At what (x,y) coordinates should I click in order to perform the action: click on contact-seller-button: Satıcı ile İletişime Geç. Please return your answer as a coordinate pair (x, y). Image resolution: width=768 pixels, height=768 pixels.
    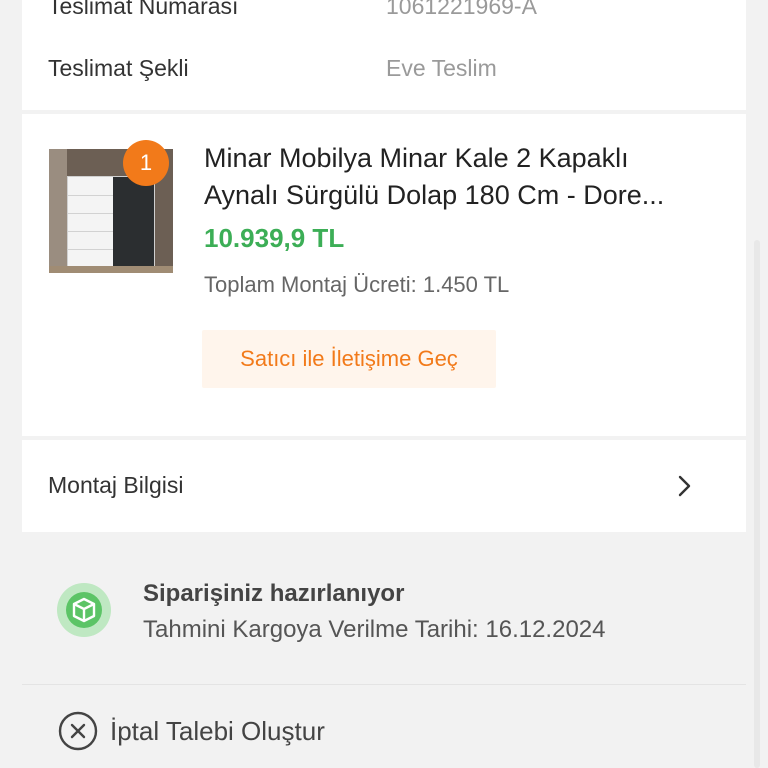
    Looking at the image, I should click on (349, 359).